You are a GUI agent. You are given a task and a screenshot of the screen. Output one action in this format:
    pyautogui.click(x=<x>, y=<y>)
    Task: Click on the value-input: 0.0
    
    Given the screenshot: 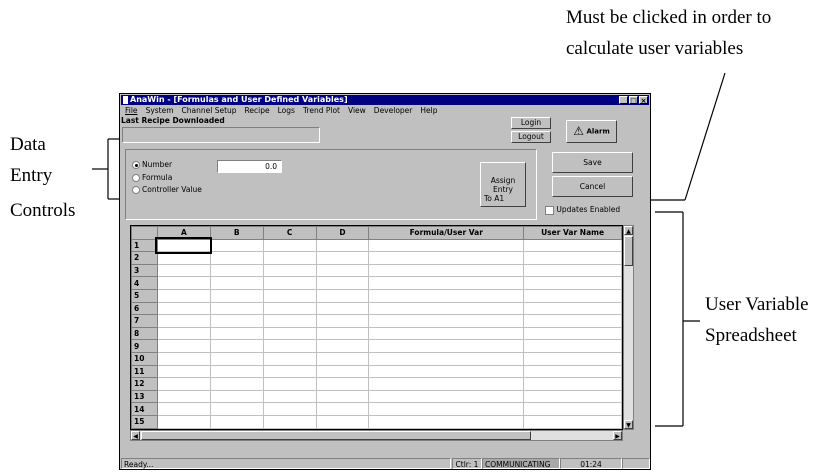 What is the action you would take?
    pyautogui.click(x=249, y=166)
    